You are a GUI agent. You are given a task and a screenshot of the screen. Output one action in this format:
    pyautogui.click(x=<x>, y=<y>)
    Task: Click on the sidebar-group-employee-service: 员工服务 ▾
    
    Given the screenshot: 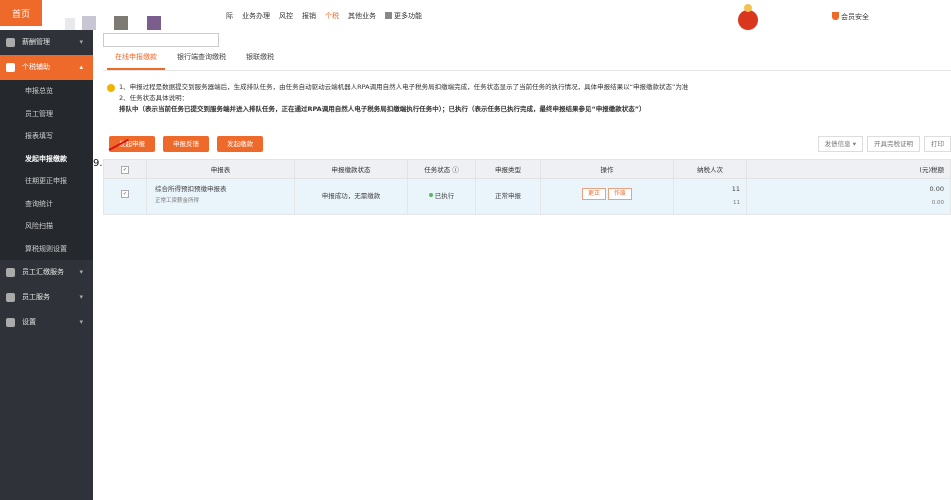 What is the action you would take?
    pyautogui.click(x=46, y=297)
    